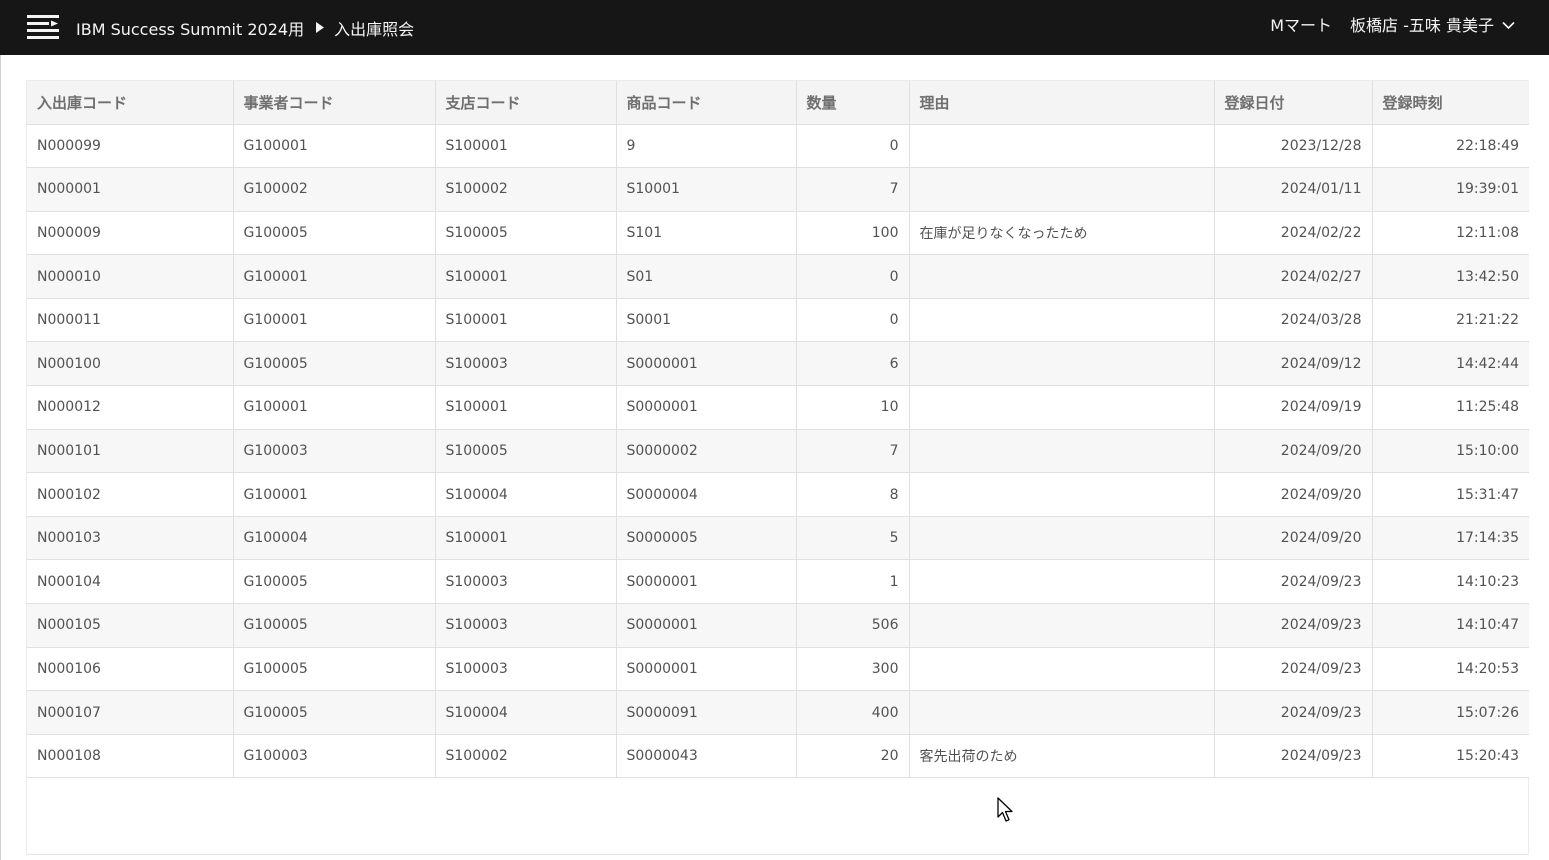 The width and height of the screenshot is (1549, 860). Describe the element at coordinates (706, 320) in the screenshot. I see `table-cell: S0001` at that location.